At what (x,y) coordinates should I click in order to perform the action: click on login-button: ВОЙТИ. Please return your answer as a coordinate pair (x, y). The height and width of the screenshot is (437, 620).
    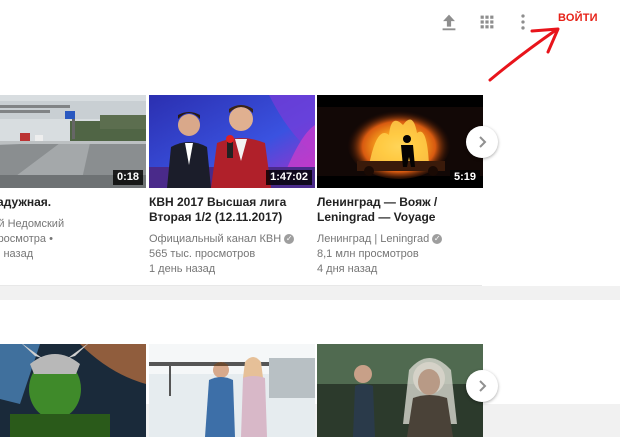
    Looking at the image, I should click on (578, 18).